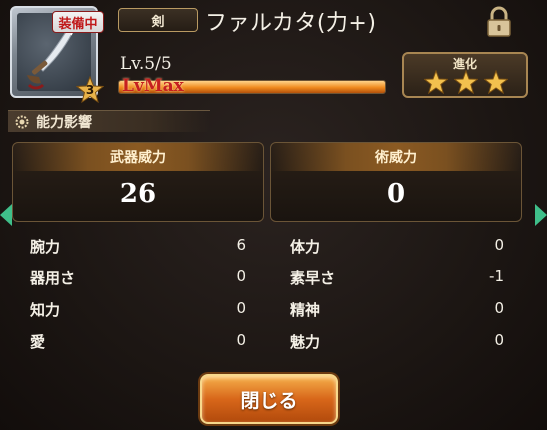  I want to click on magic-power-value: 0, so click(396, 194).